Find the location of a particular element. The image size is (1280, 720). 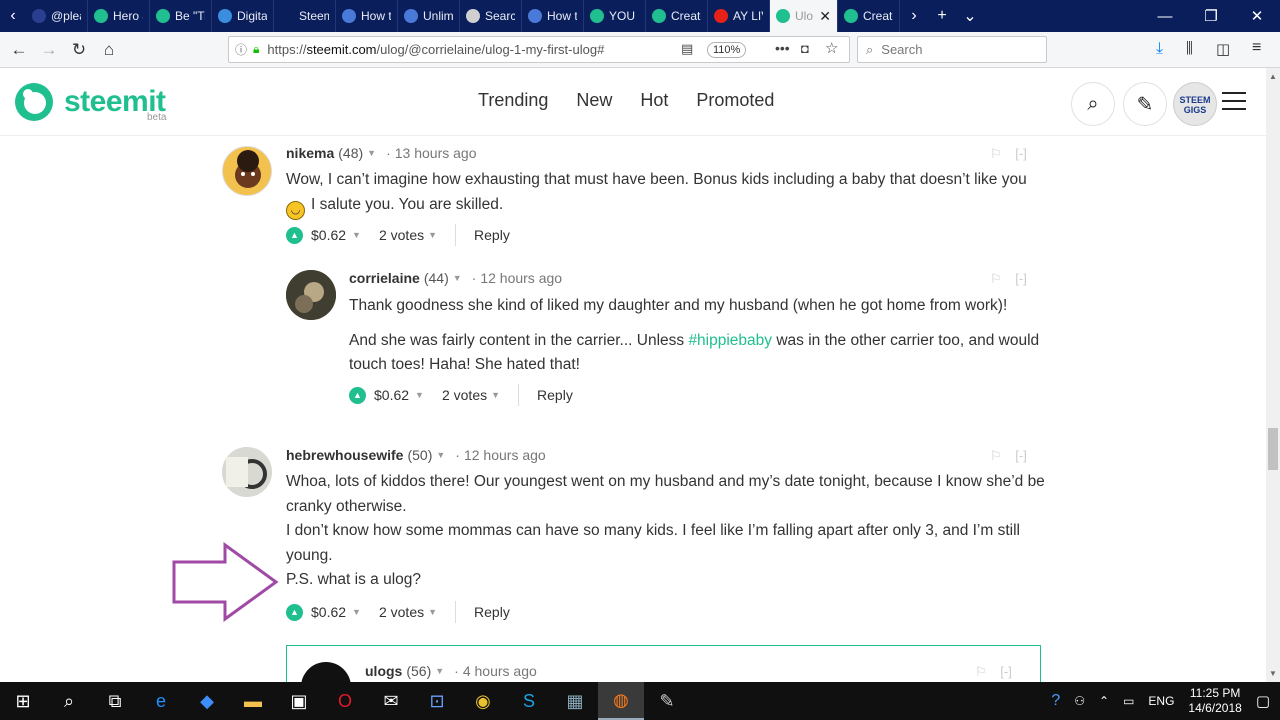

store-icon: ▣ is located at coordinates (299, 701).